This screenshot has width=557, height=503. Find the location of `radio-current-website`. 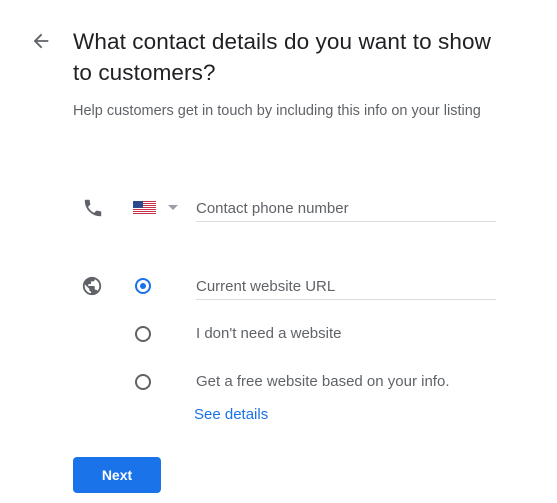

radio-current-website is located at coordinates (143, 286).